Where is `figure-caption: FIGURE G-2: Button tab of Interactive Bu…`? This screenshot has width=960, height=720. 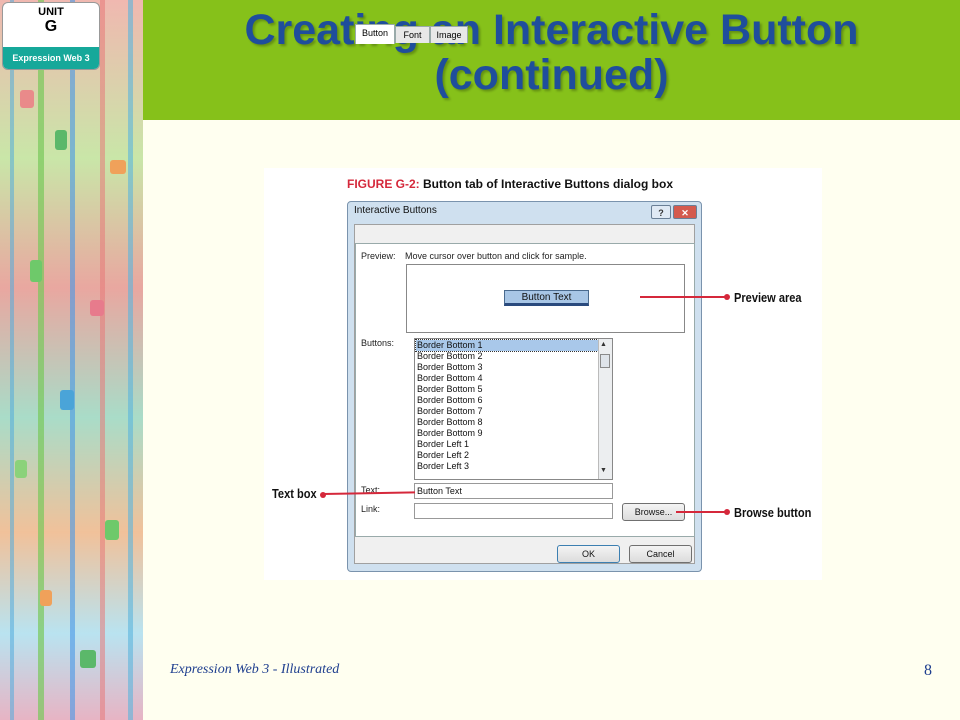 figure-caption: FIGURE G-2: Button tab of Interactive Bu… is located at coordinates (510, 184).